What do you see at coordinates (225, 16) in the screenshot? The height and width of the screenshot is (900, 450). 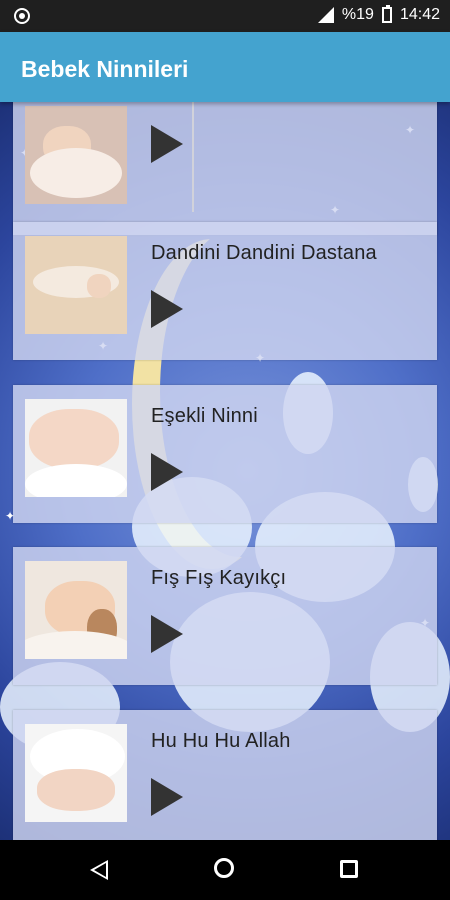 I see `status-bar: %19 14:42` at bounding box center [225, 16].